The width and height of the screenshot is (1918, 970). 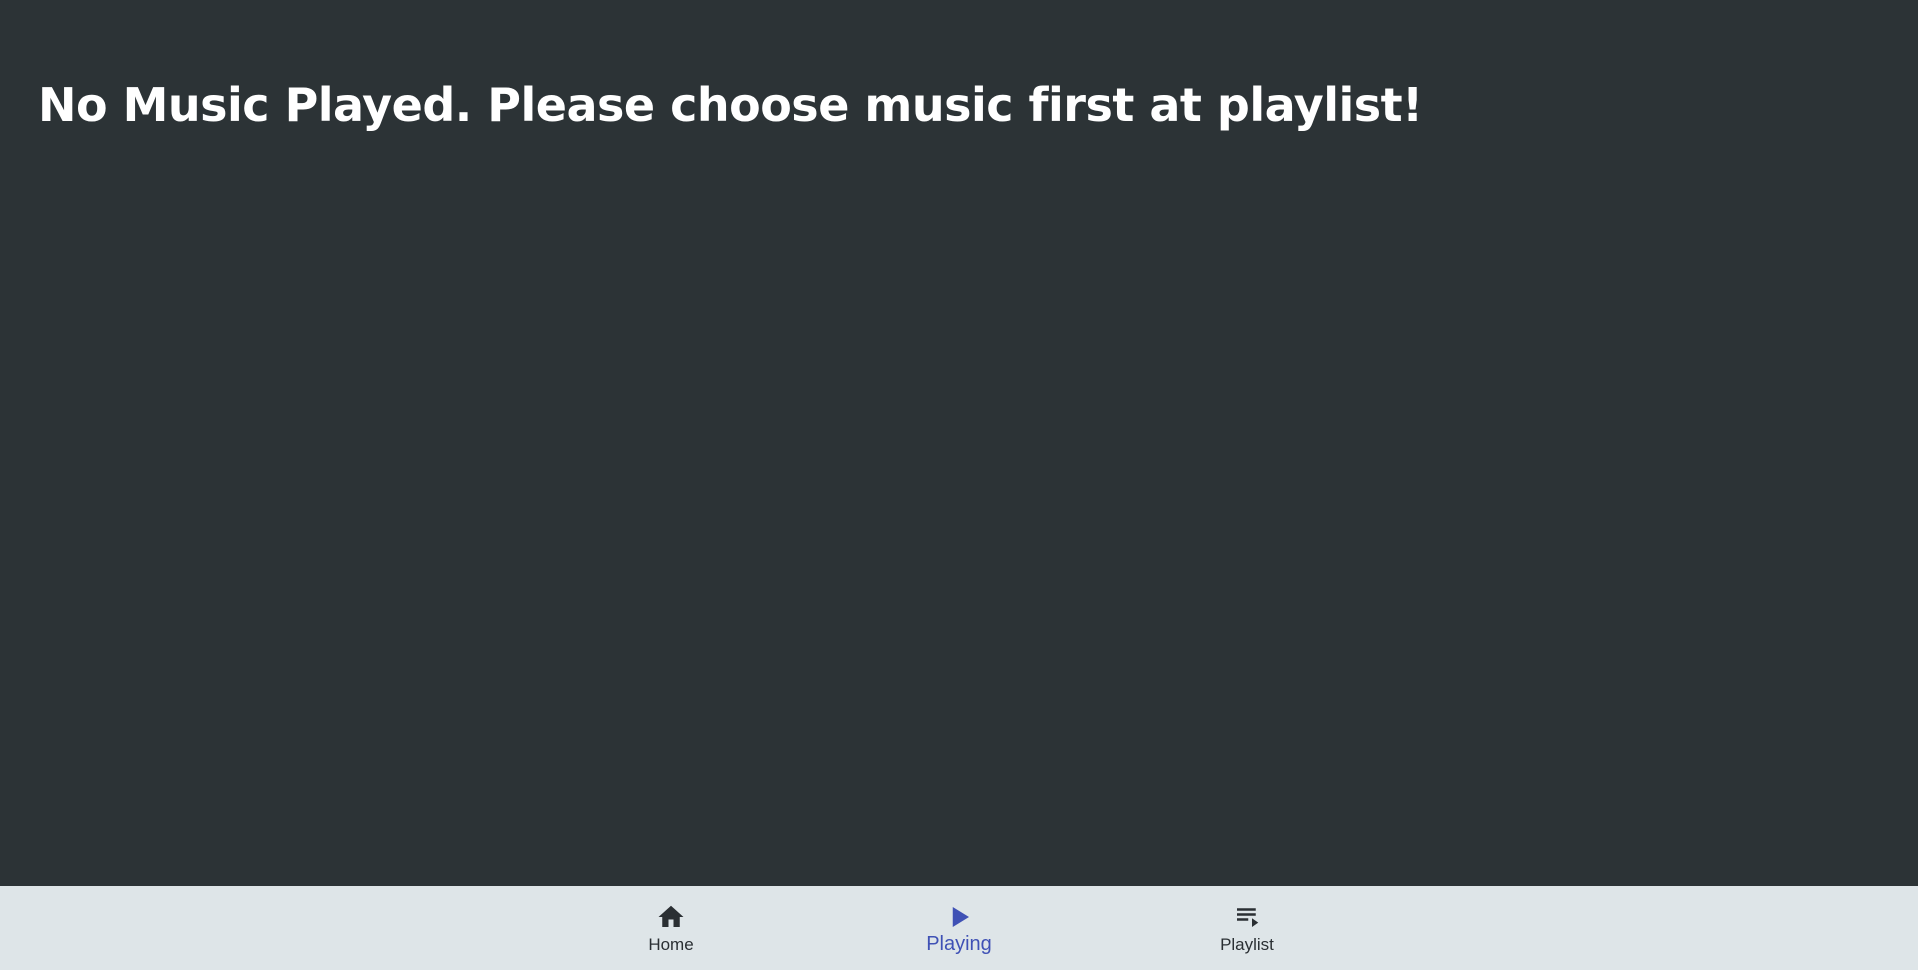 What do you see at coordinates (1247, 944) in the screenshot?
I see `nav-item-label: Playlist` at bounding box center [1247, 944].